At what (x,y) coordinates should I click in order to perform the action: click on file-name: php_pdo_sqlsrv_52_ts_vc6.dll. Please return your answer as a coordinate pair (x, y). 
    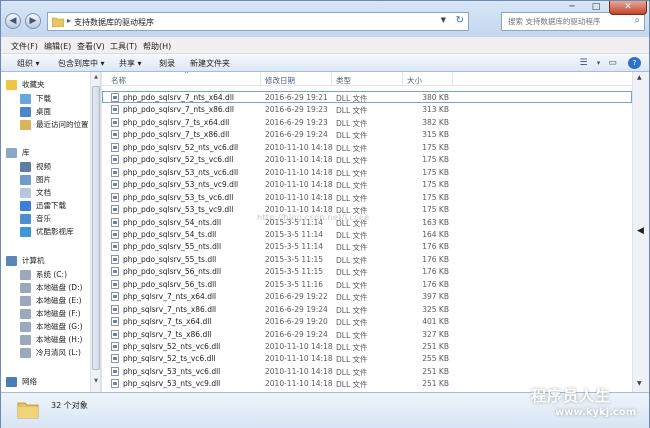
    Looking at the image, I should click on (178, 160).